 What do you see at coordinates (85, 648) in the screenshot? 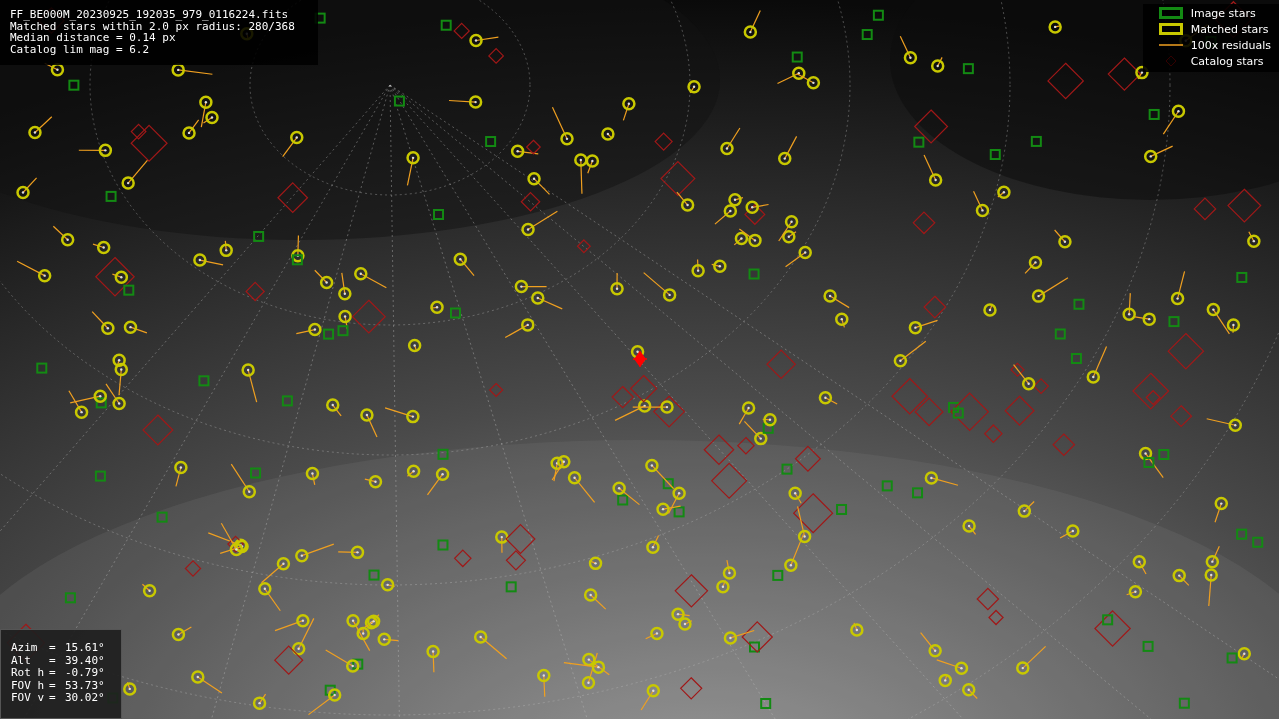
I see `pointing-value: 15.61°` at bounding box center [85, 648].